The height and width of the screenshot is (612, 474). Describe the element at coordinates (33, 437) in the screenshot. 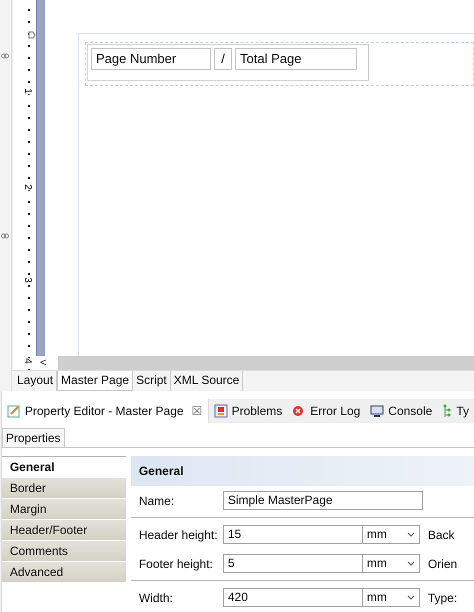

I see `properties-tab: Properties` at that location.